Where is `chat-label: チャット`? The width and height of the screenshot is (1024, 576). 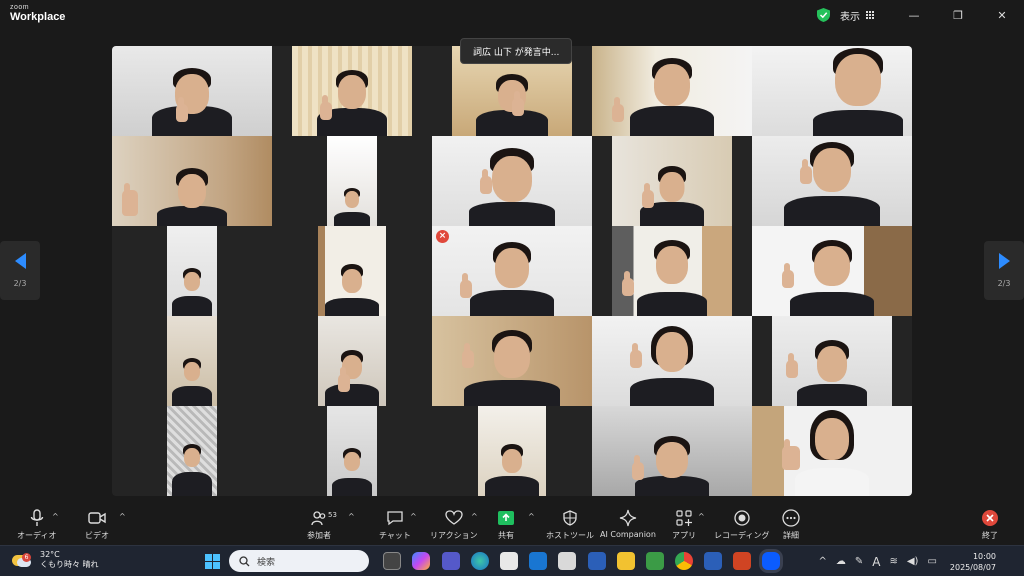 chat-label: チャット is located at coordinates (395, 535).